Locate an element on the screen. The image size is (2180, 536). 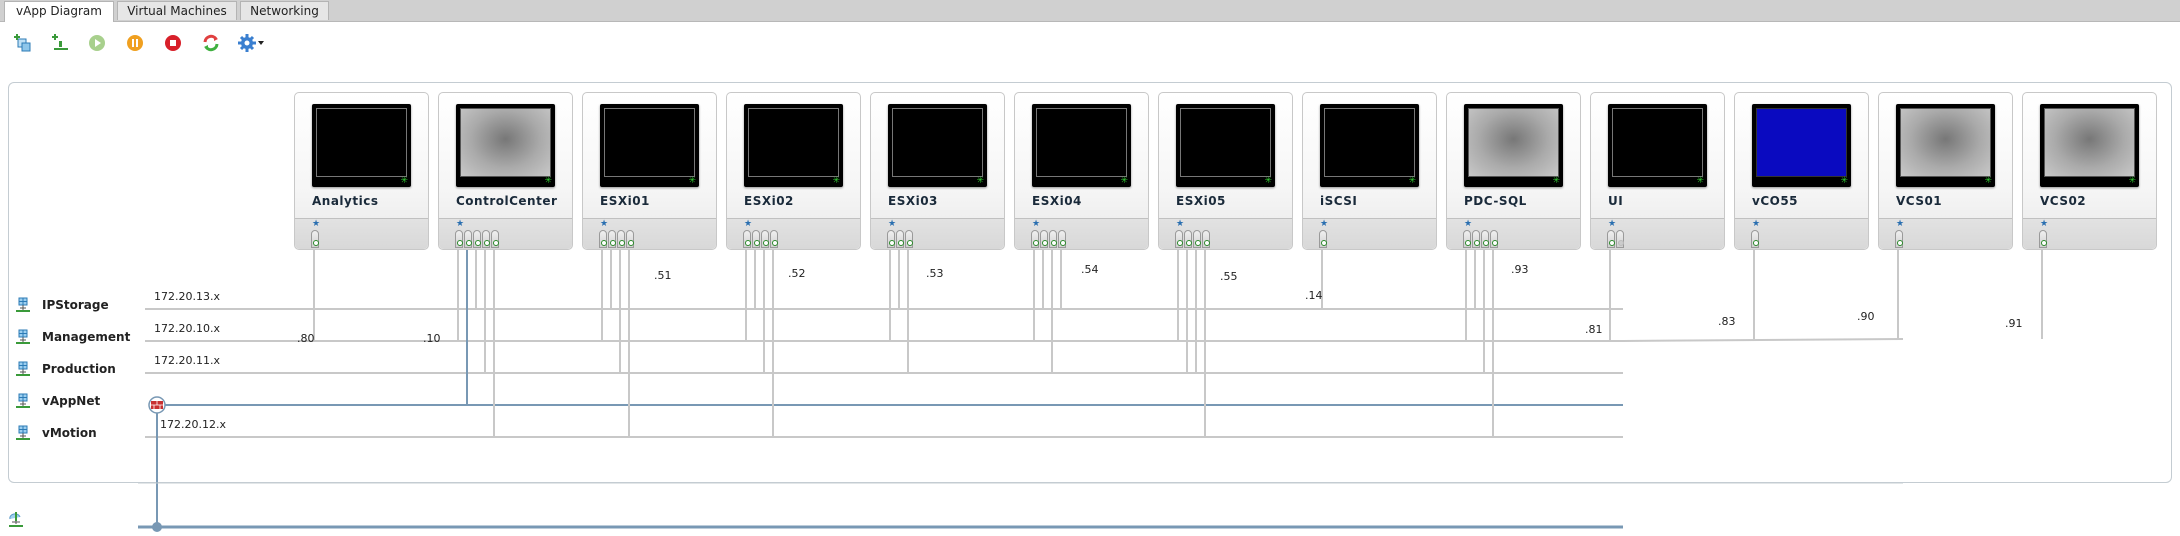
ip-address-label: .90 is located at coordinates (1866, 316).